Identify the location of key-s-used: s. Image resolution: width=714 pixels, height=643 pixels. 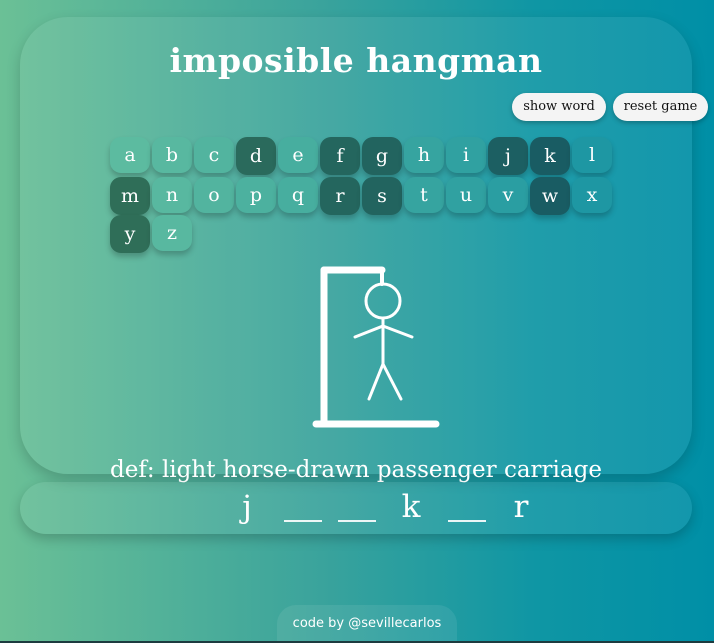
(382, 196).